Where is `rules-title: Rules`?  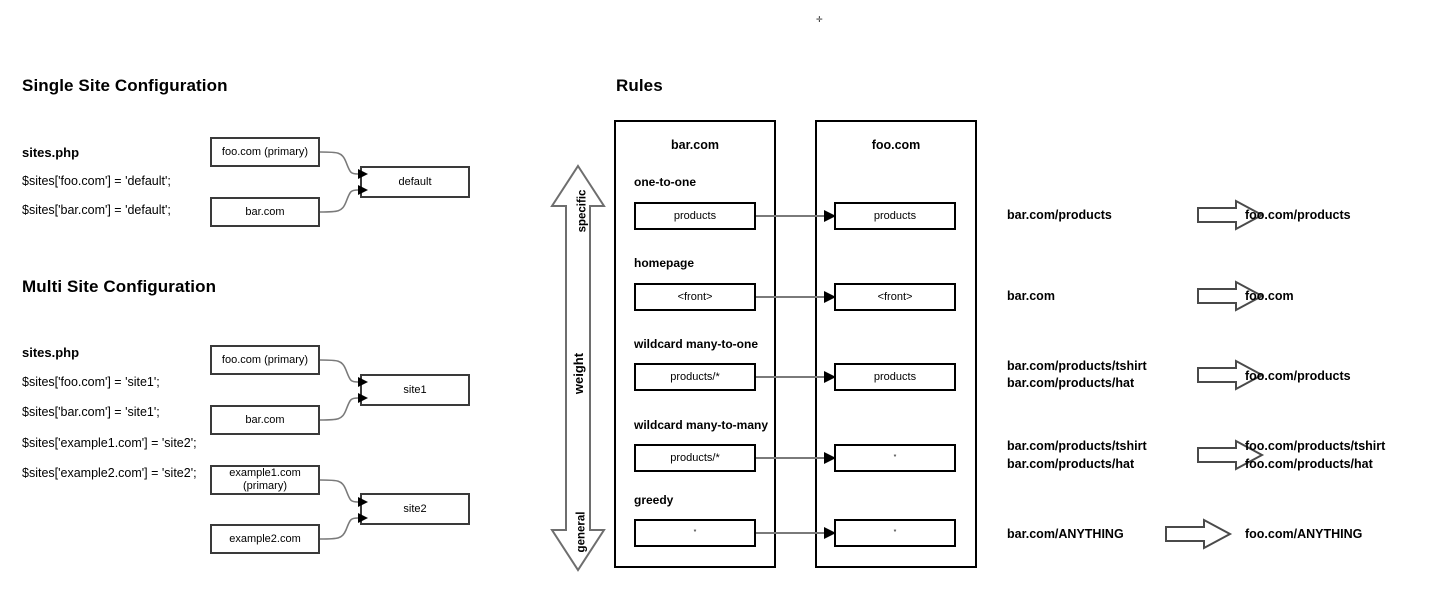 rules-title: Rules is located at coordinates (639, 85).